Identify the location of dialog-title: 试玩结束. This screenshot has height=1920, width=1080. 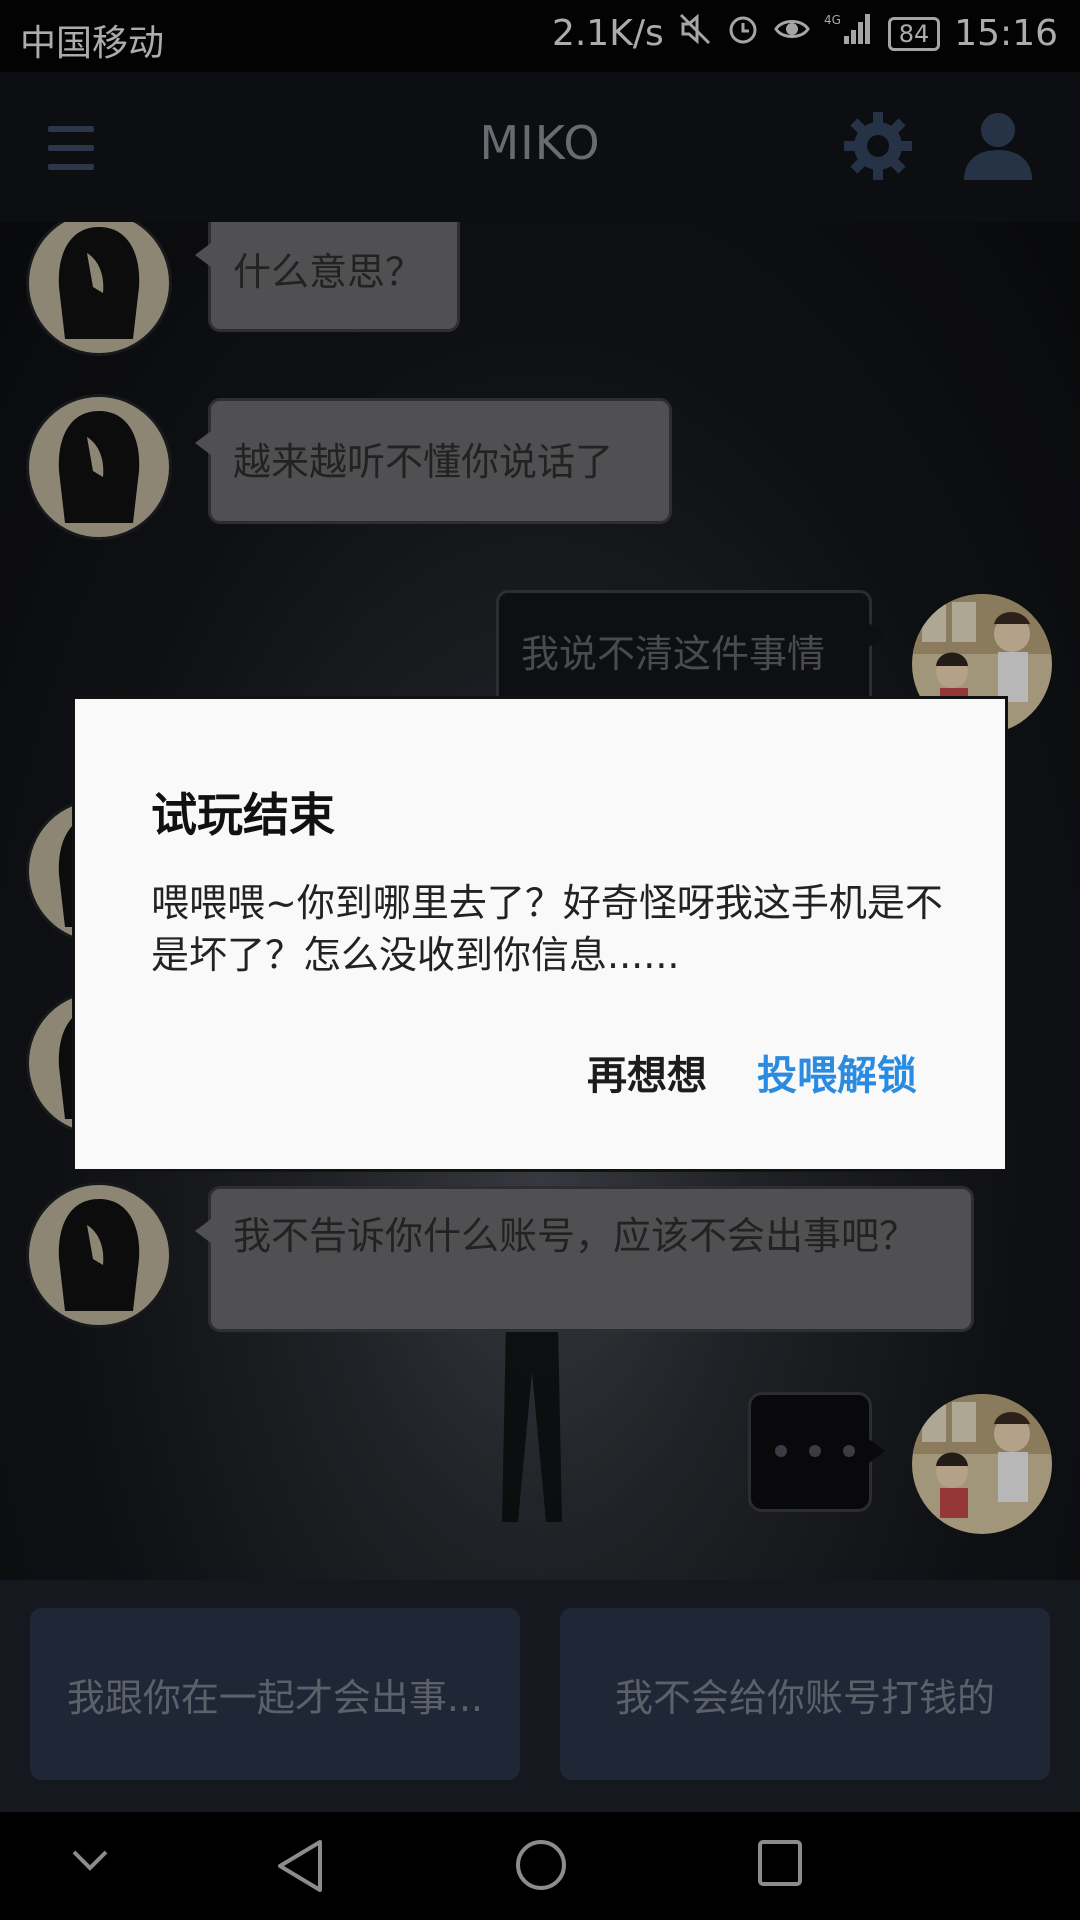
(243, 815).